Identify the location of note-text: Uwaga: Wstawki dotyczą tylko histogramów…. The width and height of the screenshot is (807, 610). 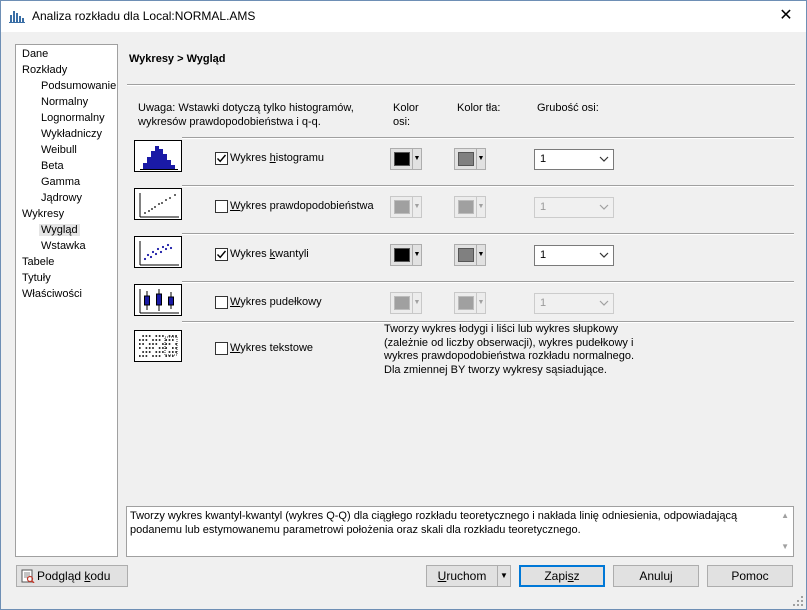
(246, 115).